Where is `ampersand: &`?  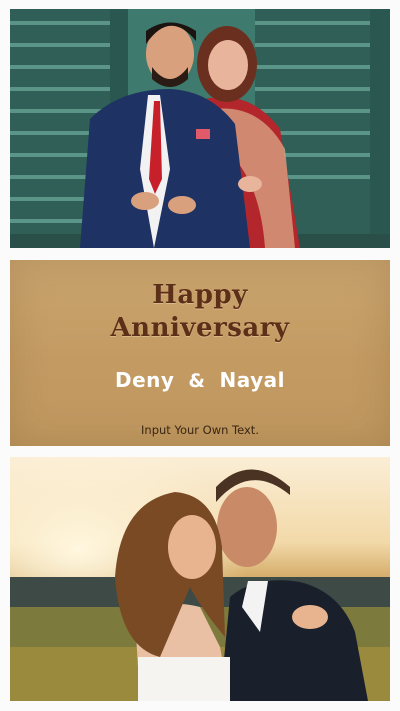
ampersand: & is located at coordinates (197, 381).